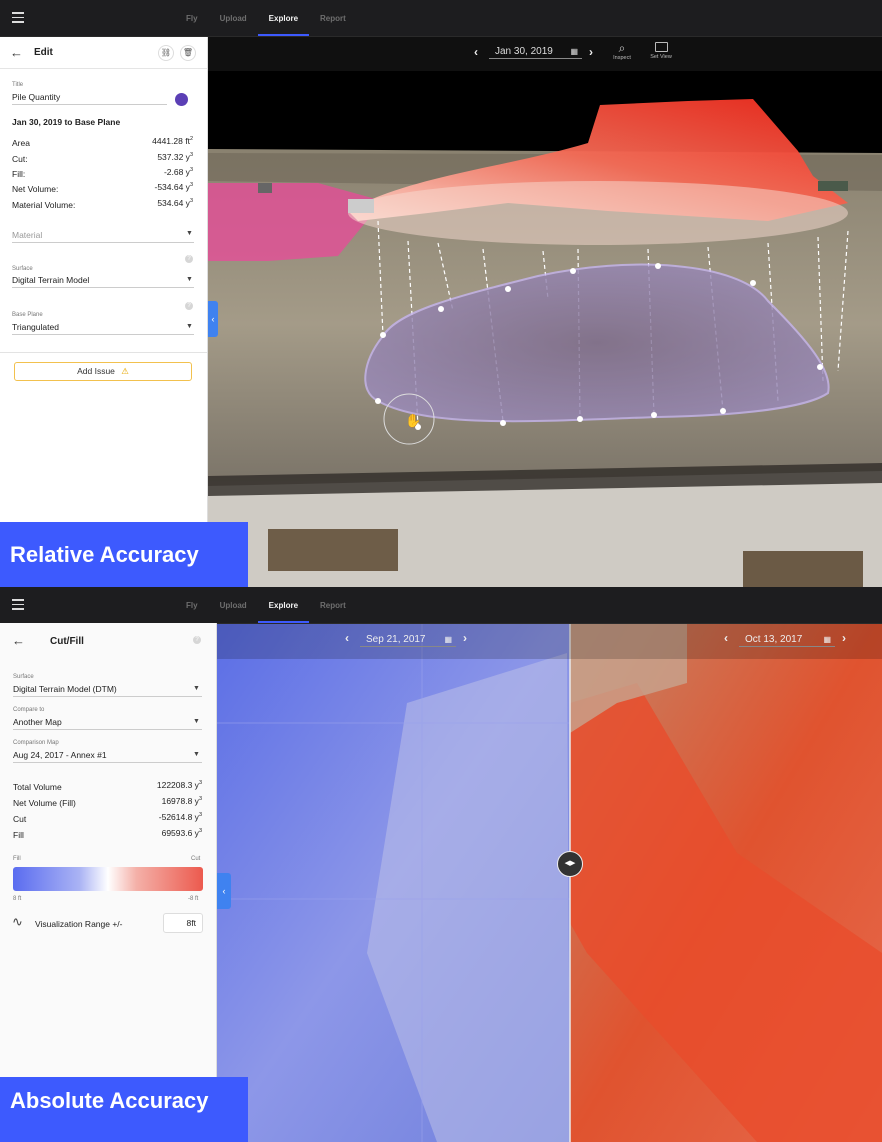 This screenshot has width=882, height=1142. Describe the element at coordinates (844, 638) in the screenshot. I see `right-next-date-arrow: ›` at that location.